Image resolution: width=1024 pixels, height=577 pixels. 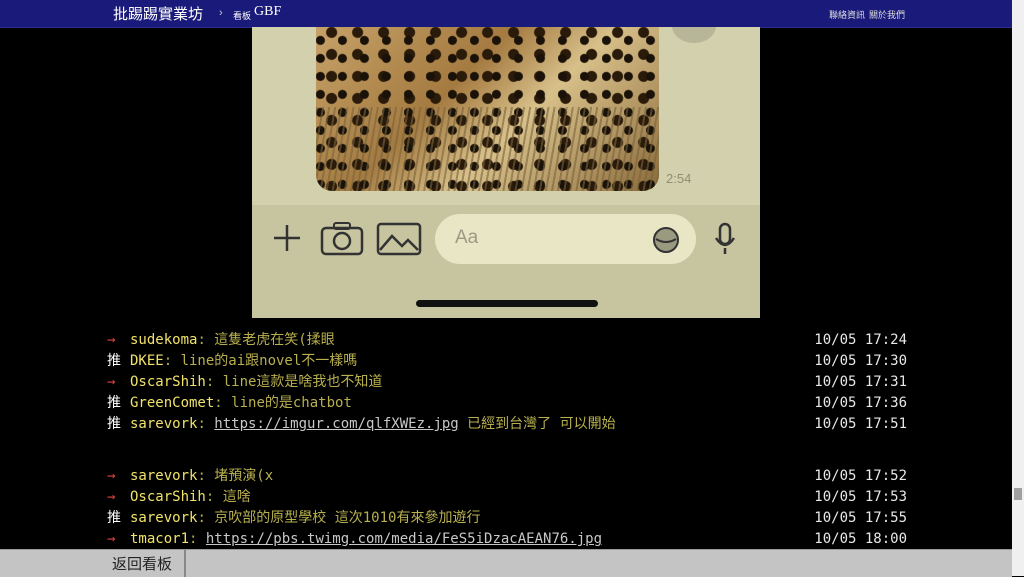 I want to click on comment-time: 10/05 18:00, so click(x=860, y=539).